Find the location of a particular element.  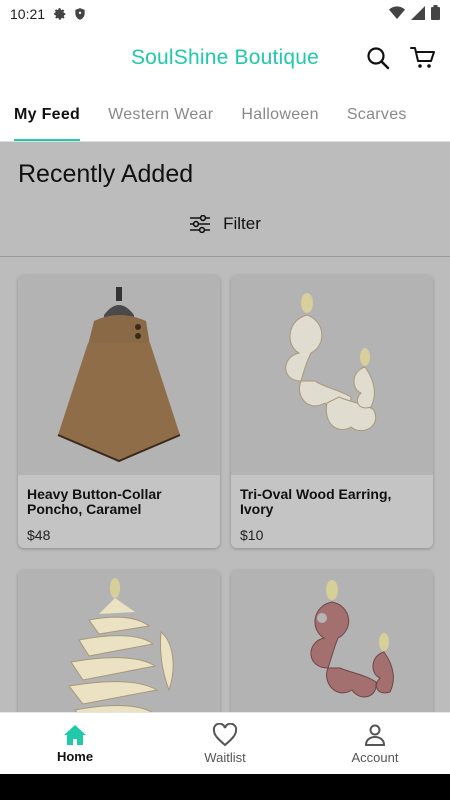

cart-icon is located at coordinates (422, 57).